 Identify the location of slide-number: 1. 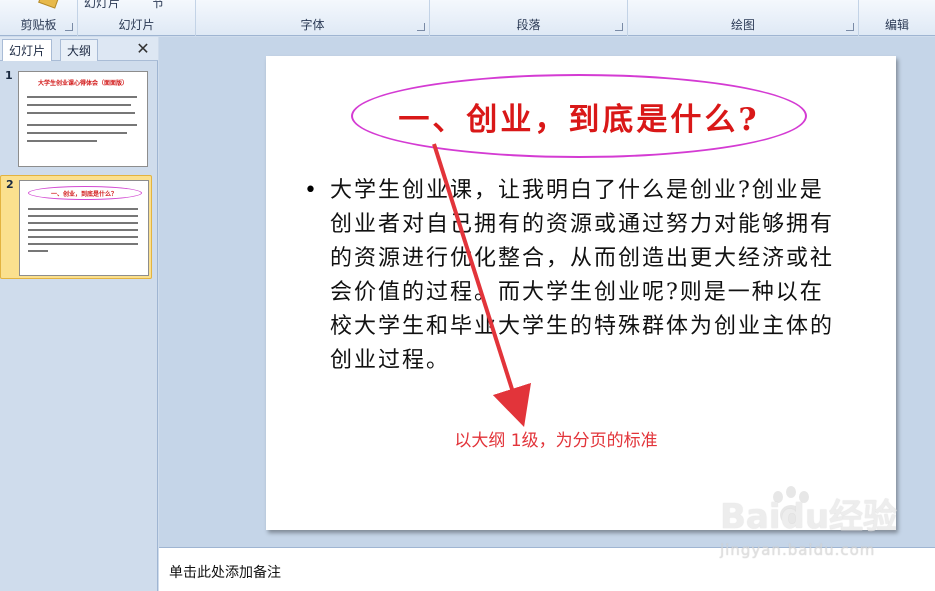
(9, 75).